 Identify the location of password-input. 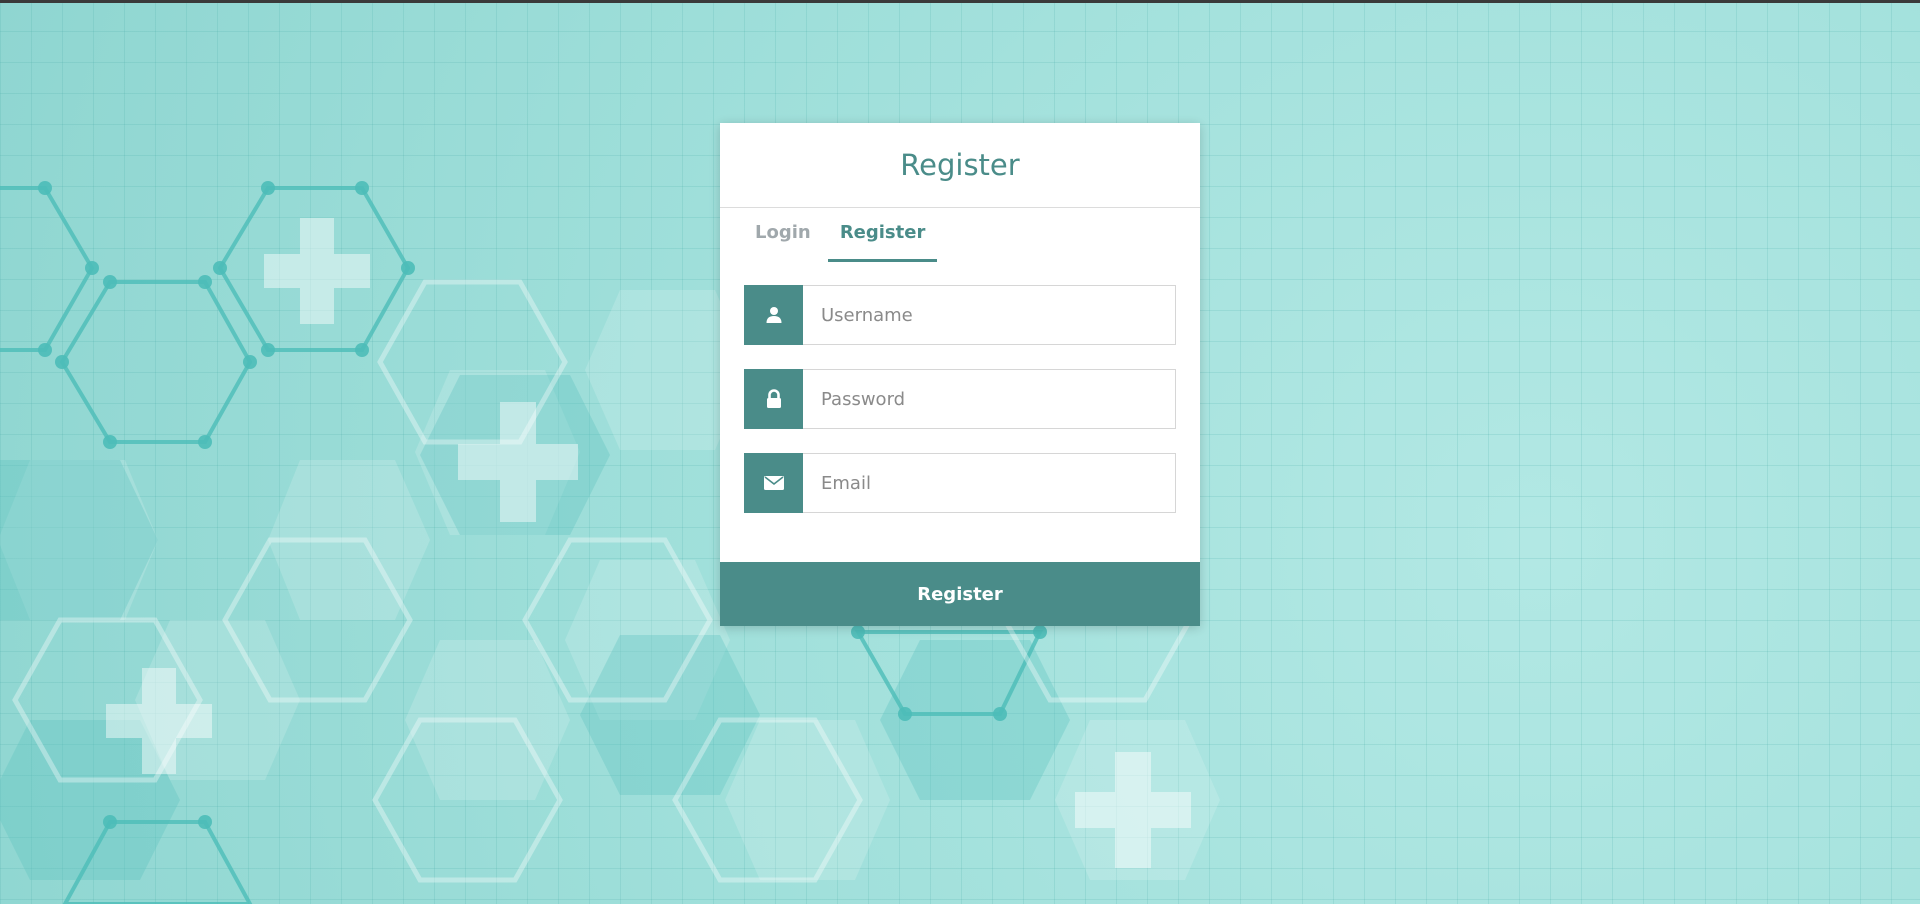
(989, 399).